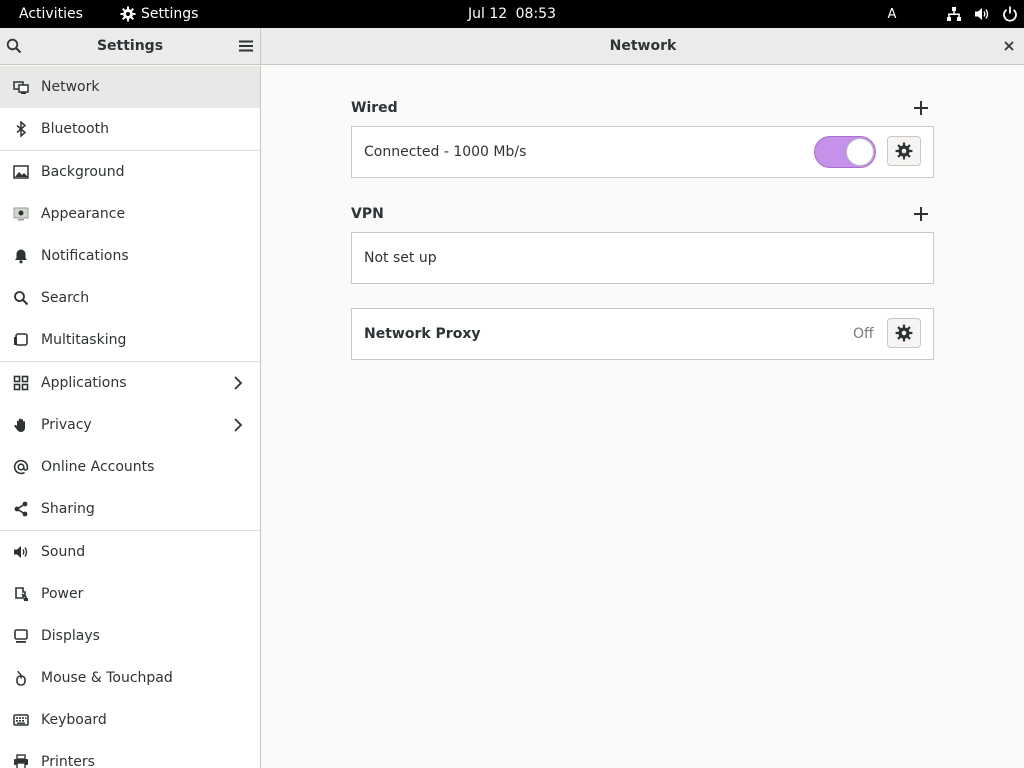 The image size is (1024, 768). What do you see at coordinates (130, 340) in the screenshot?
I see `sidebar-item-multitasking: Multitasking` at bounding box center [130, 340].